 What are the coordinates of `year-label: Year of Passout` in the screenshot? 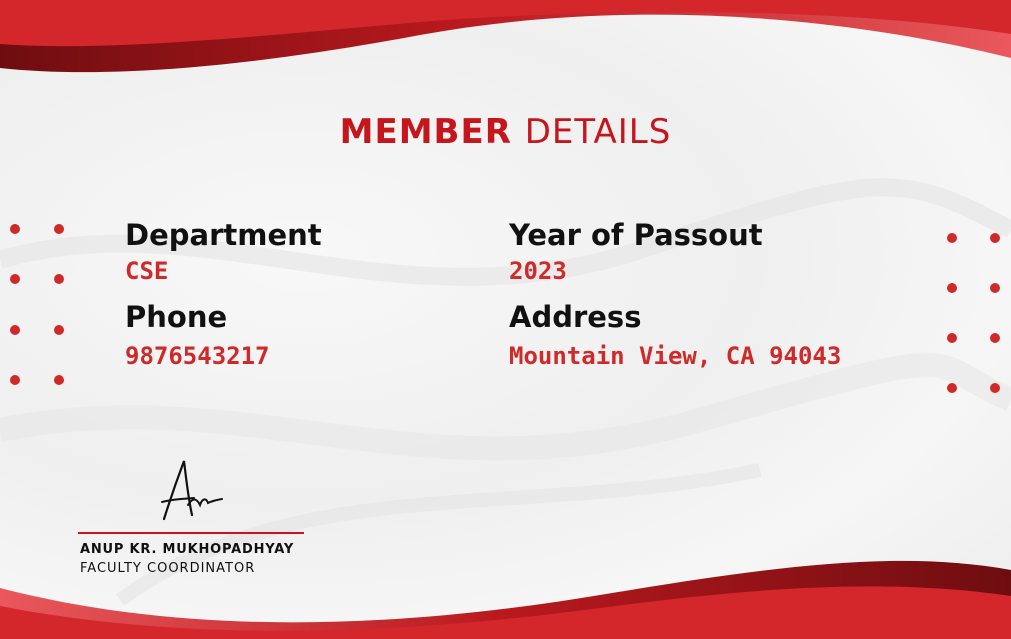 It's located at (636, 235).